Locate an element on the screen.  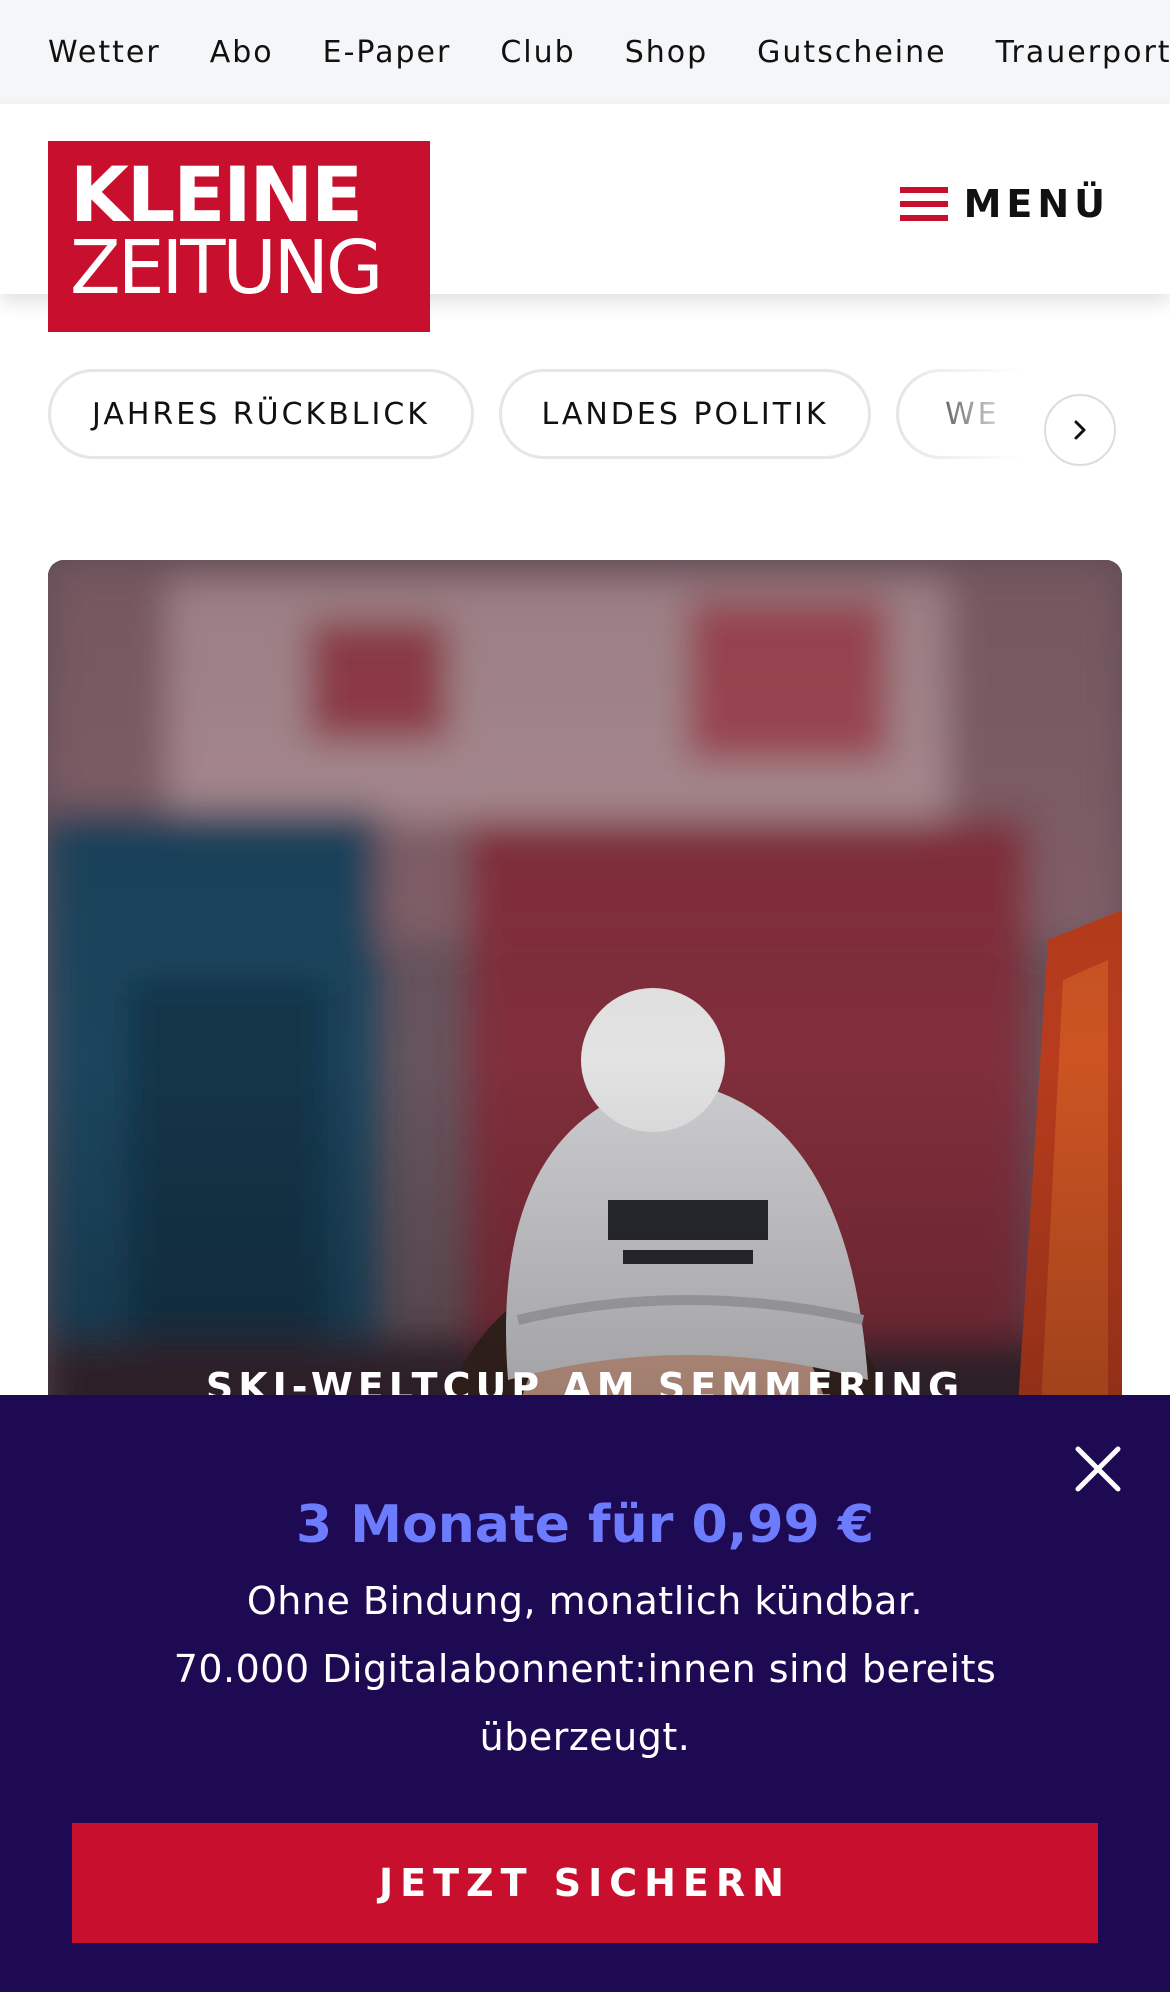
menu-label: MENÜ is located at coordinates (1036, 204).